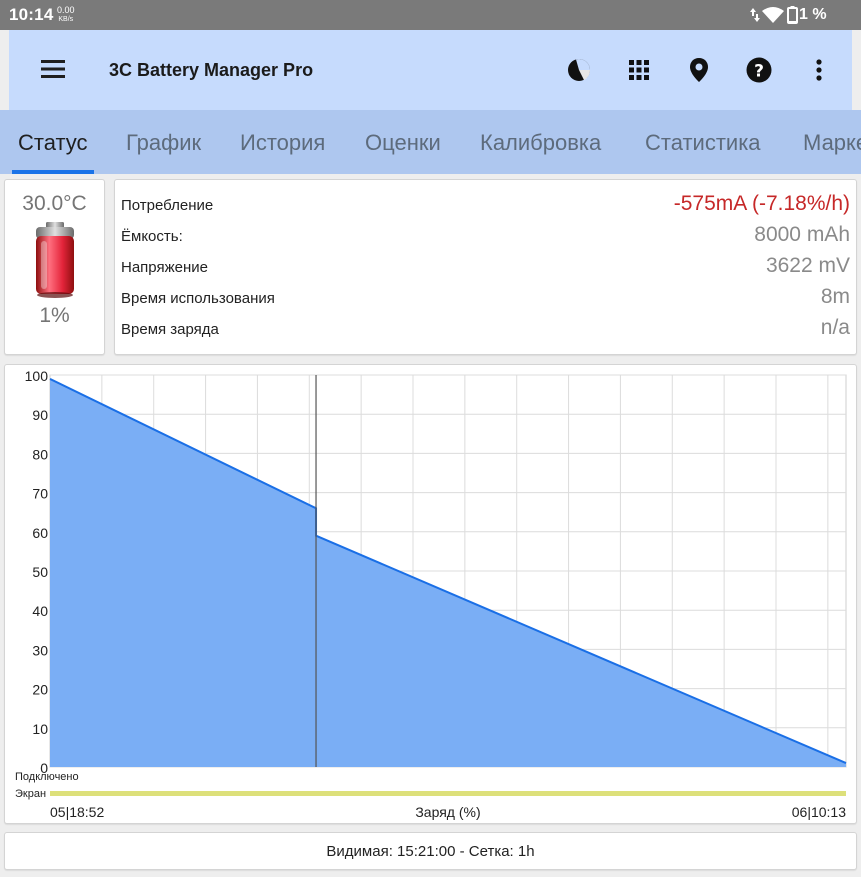 Image resolution: width=861 pixels, height=877 pixels. Describe the element at coordinates (77, 812) in the screenshot. I see `x-start-label: 05|18:52` at that location.